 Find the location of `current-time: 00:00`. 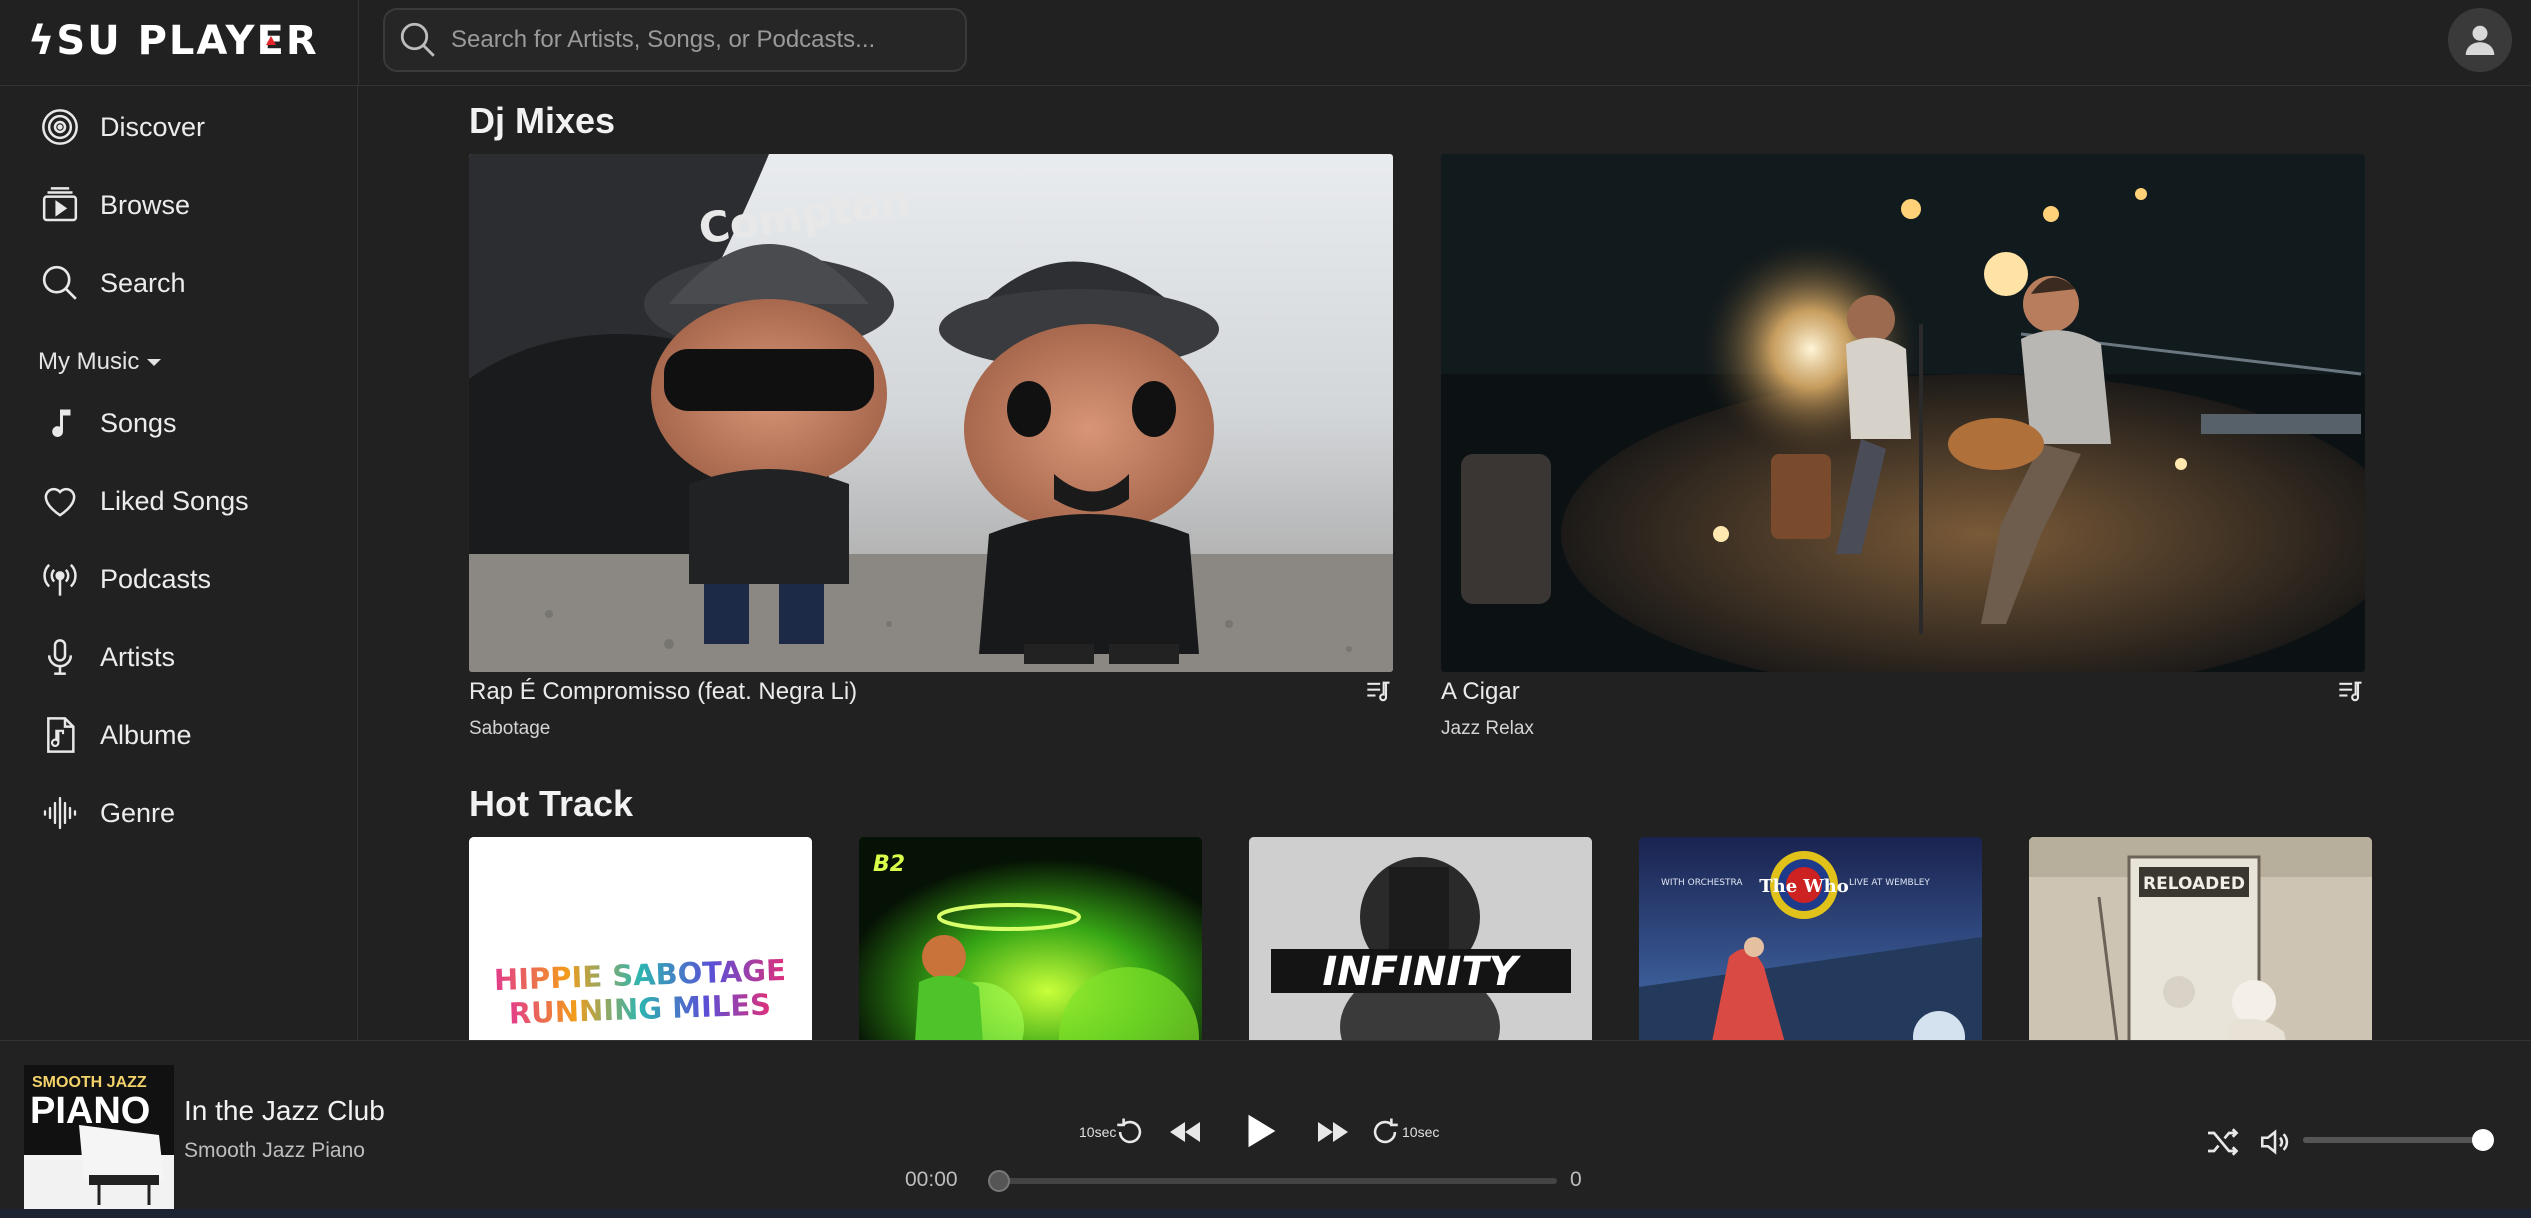

current-time: 00:00 is located at coordinates (931, 1179).